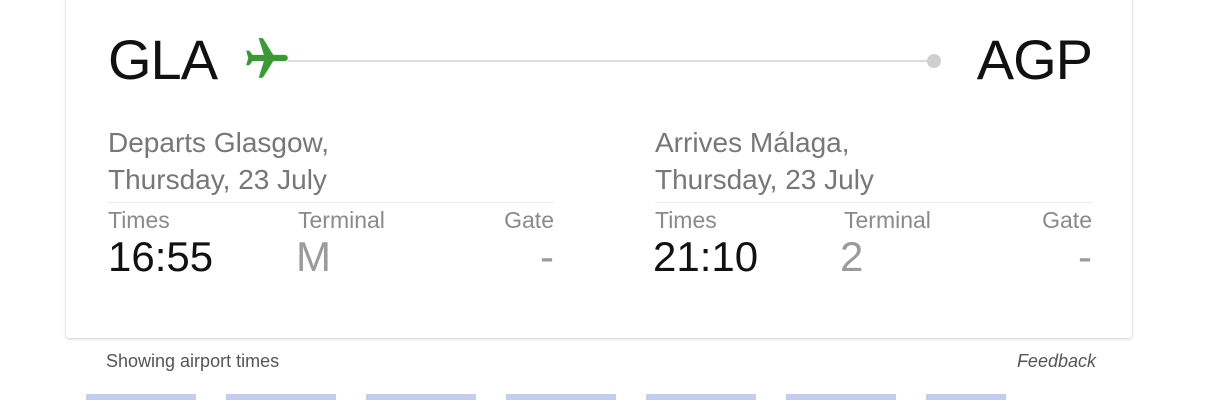  What do you see at coordinates (331, 202) in the screenshot?
I see `departure-divider` at bounding box center [331, 202].